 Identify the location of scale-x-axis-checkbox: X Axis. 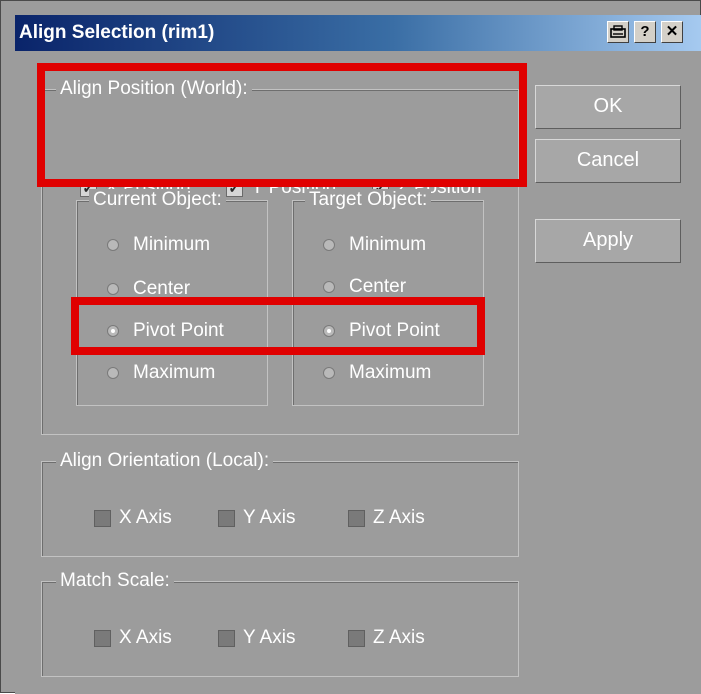
(133, 638).